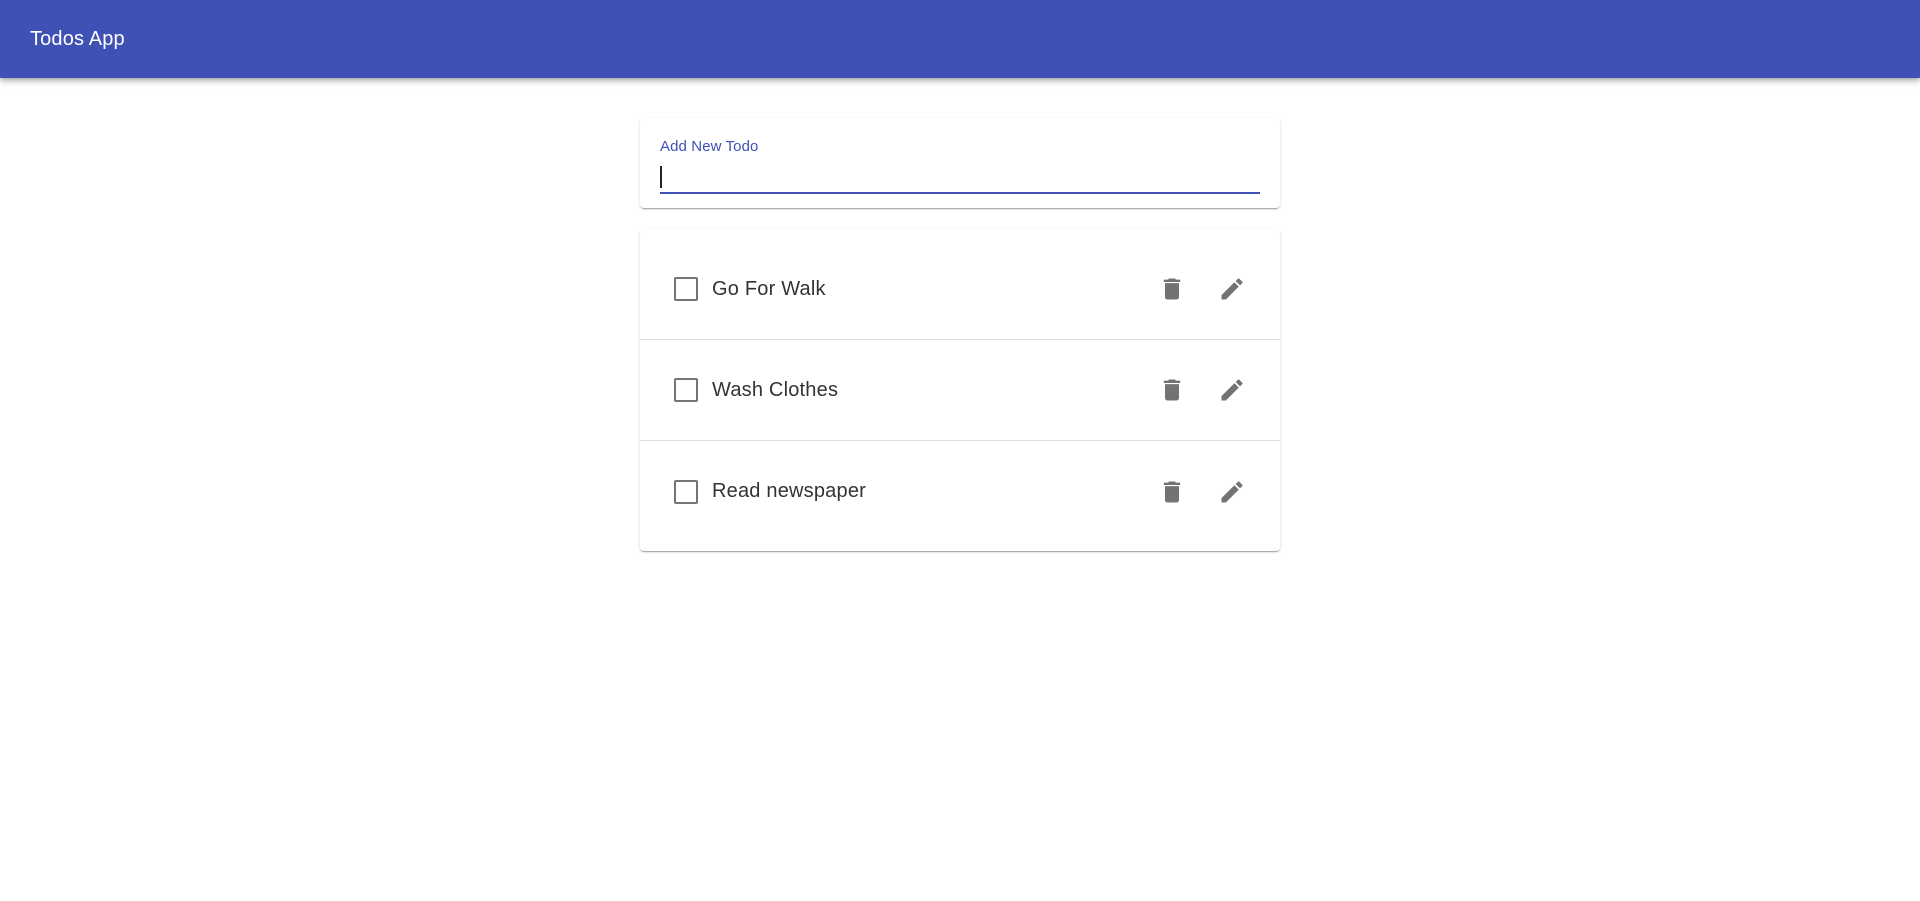 The width and height of the screenshot is (1920, 901). Describe the element at coordinates (77, 38) in the screenshot. I see `app-title: Todos App` at that location.